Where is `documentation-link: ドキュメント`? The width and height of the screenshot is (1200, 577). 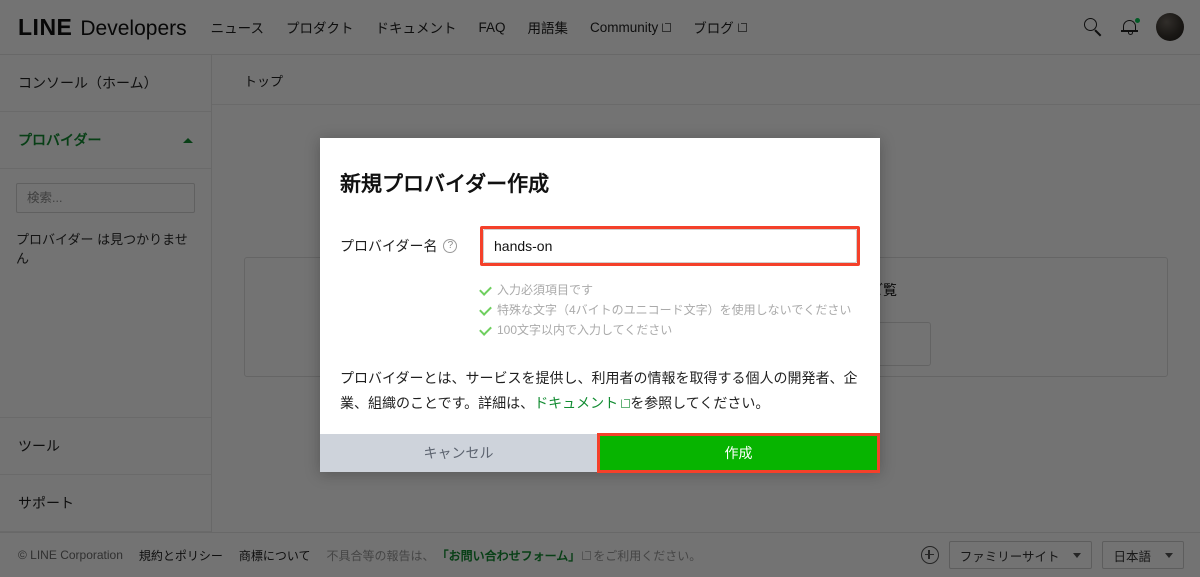 documentation-link: ドキュメント is located at coordinates (582, 403).